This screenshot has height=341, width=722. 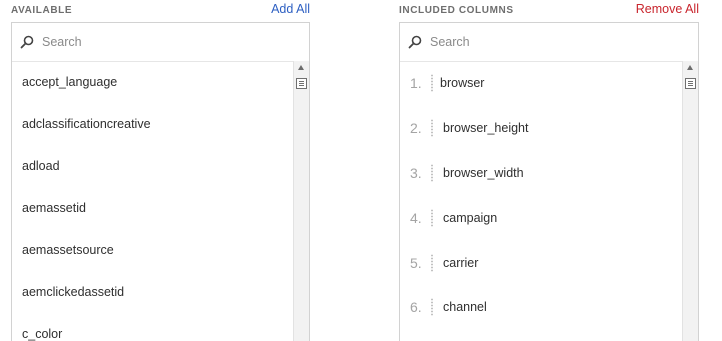 I want to click on column-label: browser_height, so click(x=486, y=128).